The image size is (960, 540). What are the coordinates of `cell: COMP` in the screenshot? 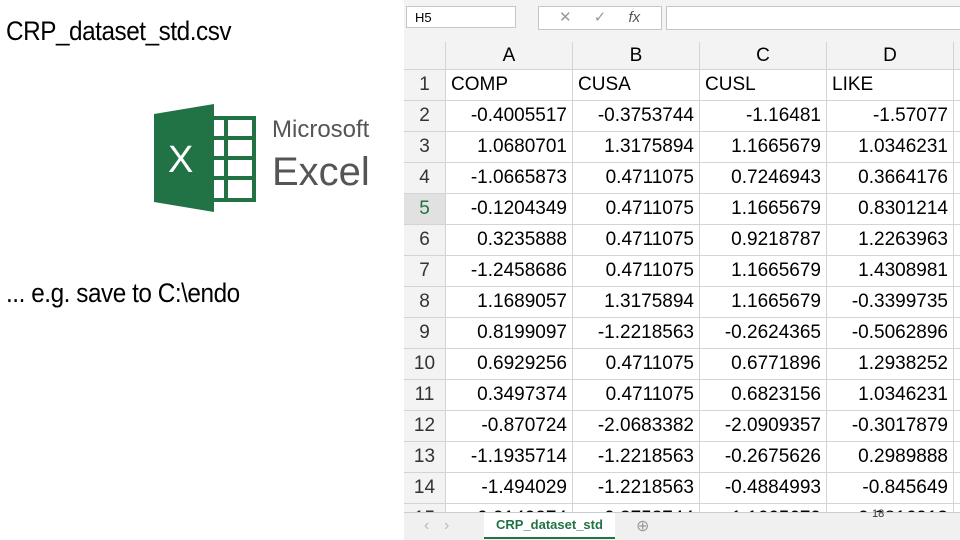 It's located at (509, 85).